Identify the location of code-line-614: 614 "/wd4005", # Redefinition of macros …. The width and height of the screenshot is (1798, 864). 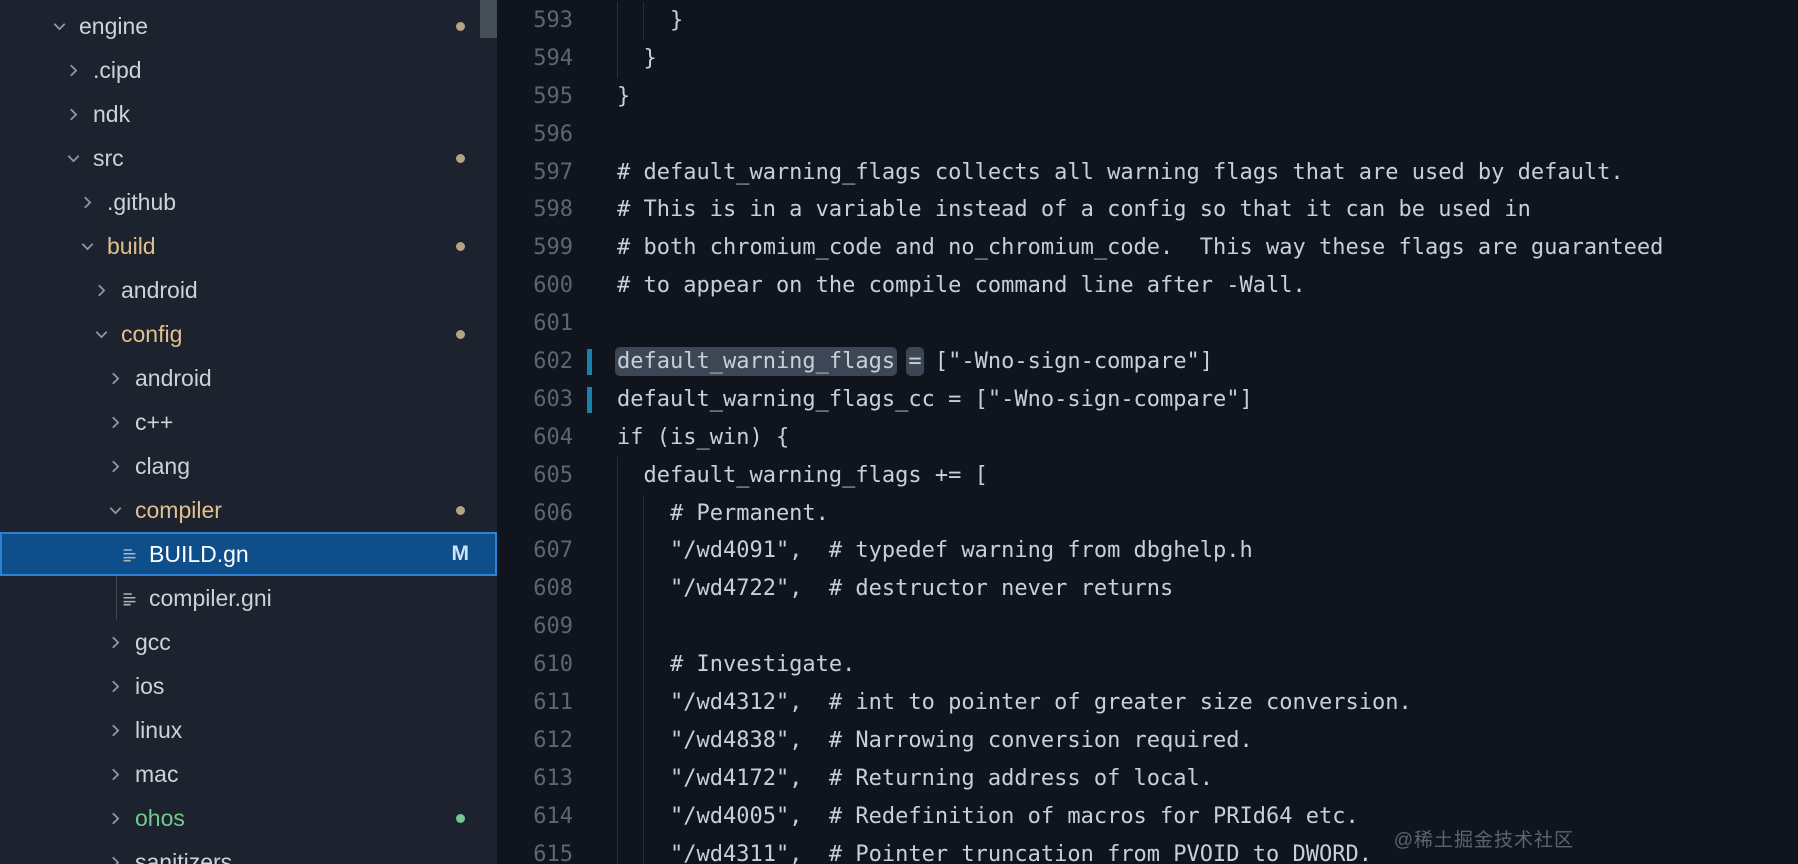
(1147, 816).